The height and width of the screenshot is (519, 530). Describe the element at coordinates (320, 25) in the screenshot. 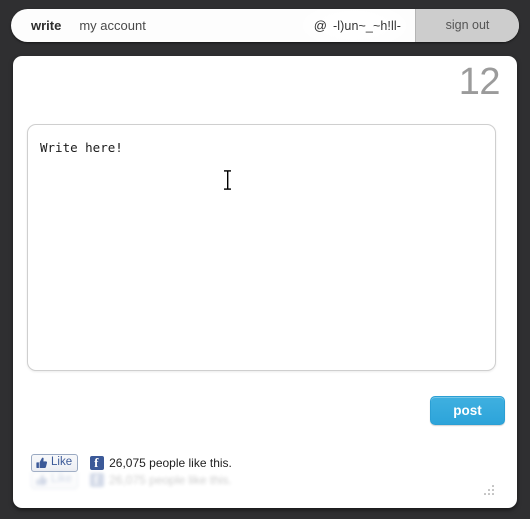

I see `at-symbol-icon: @` at that location.